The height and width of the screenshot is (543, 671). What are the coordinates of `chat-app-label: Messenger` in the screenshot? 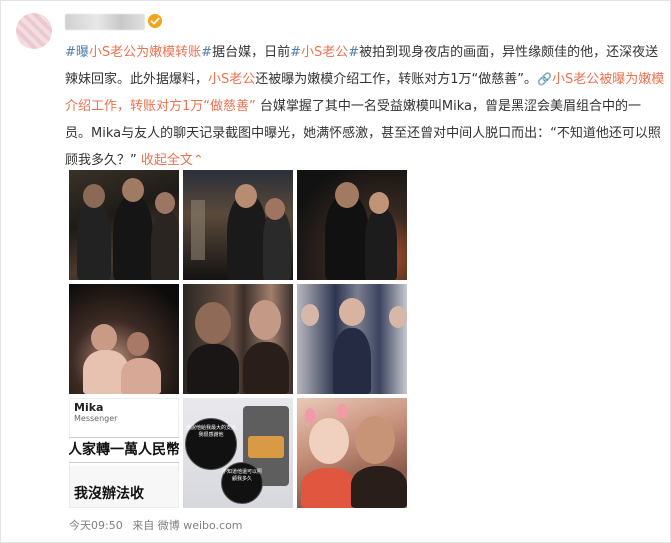 It's located at (96, 418).